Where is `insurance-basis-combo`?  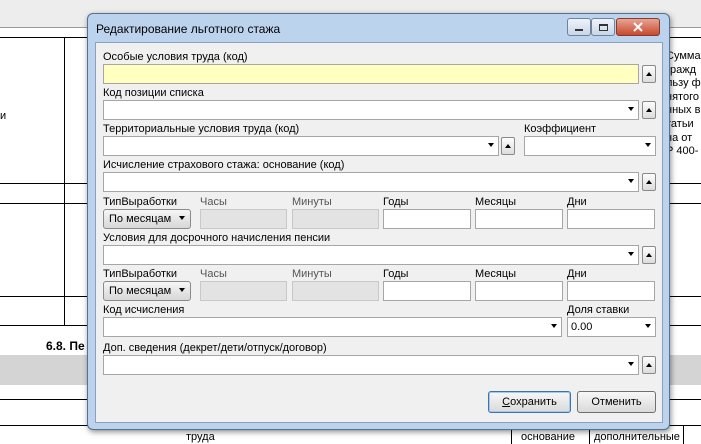
insurance-basis-combo is located at coordinates (371, 182).